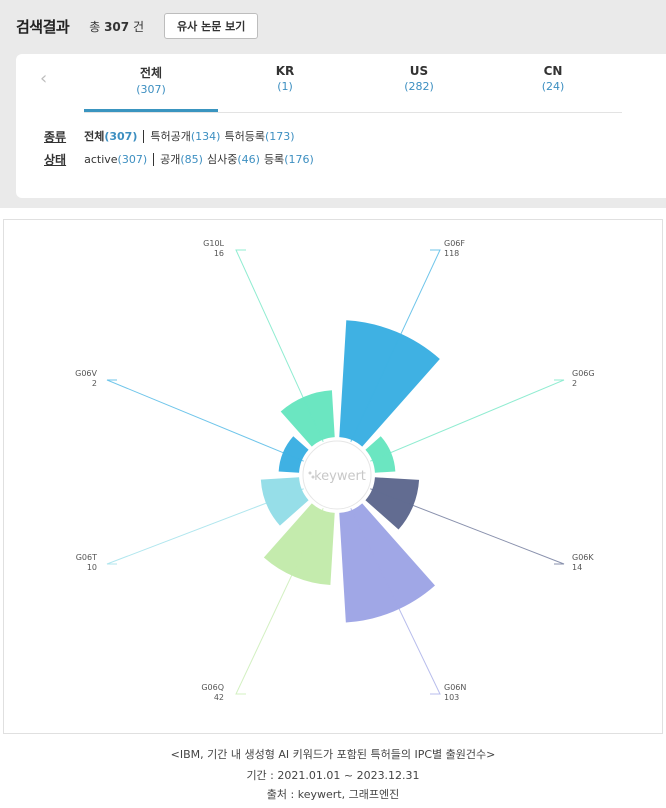 The image size is (666, 808). What do you see at coordinates (455, 687) in the screenshot?
I see `sector-label-code: G06N` at bounding box center [455, 687].